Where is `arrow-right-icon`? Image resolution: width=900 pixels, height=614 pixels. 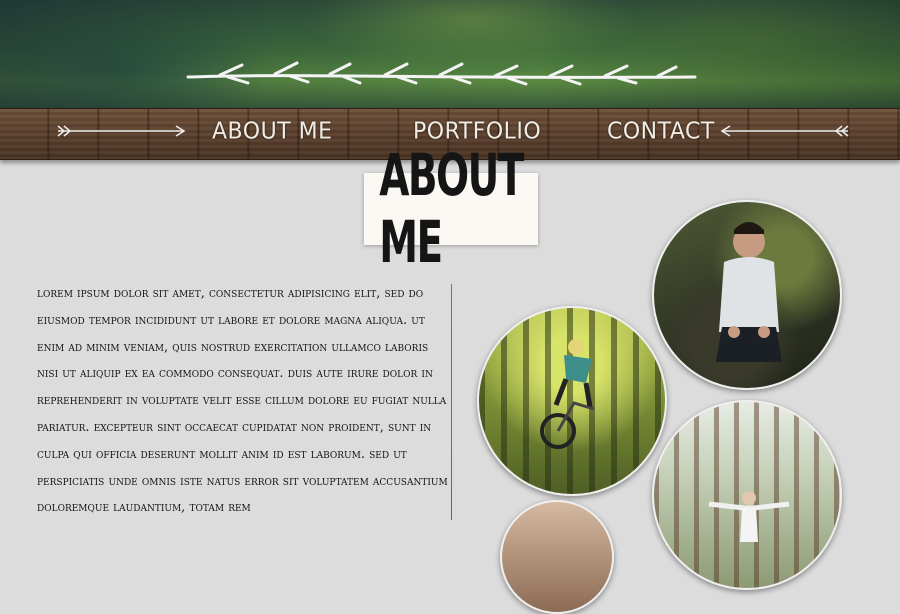
arrow-right-icon is located at coordinates (121, 131).